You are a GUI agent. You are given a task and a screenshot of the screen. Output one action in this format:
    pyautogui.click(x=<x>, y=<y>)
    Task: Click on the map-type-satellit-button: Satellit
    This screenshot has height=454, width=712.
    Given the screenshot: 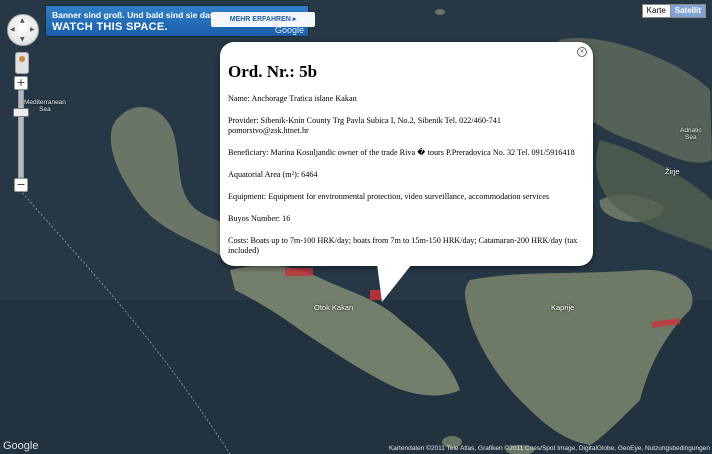 What is the action you would take?
    pyautogui.click(x=688, y=11)
    